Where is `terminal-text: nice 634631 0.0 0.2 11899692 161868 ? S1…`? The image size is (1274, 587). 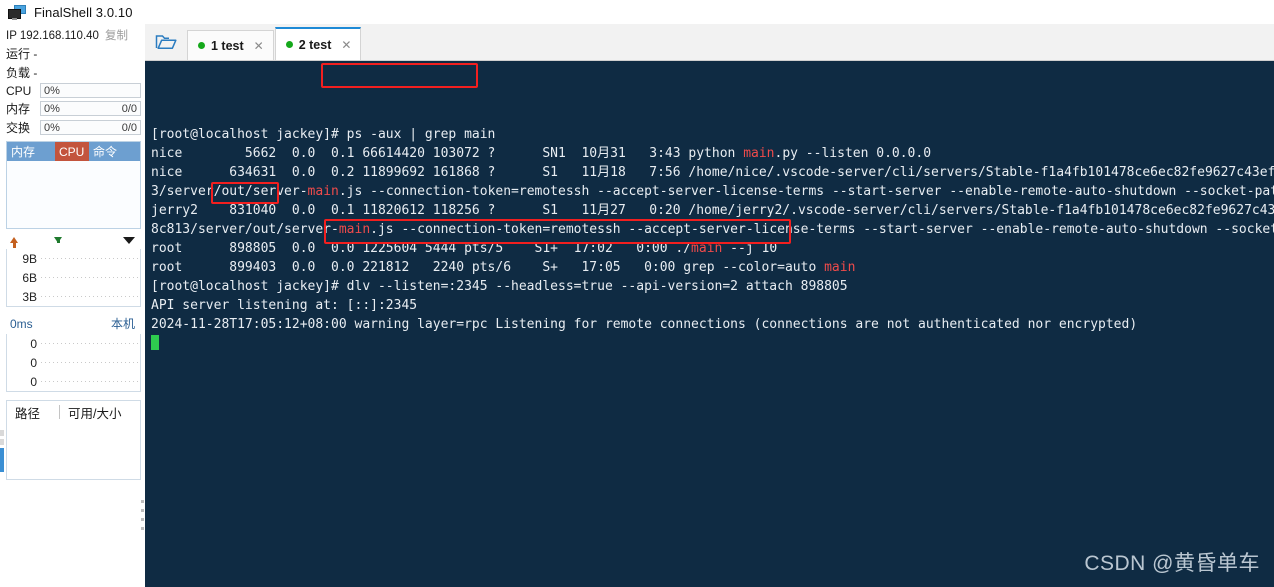 terminal-text: nice 634631 0.0 0.2 11899692 161868 ? S1… is located at coordinates (712, 172).